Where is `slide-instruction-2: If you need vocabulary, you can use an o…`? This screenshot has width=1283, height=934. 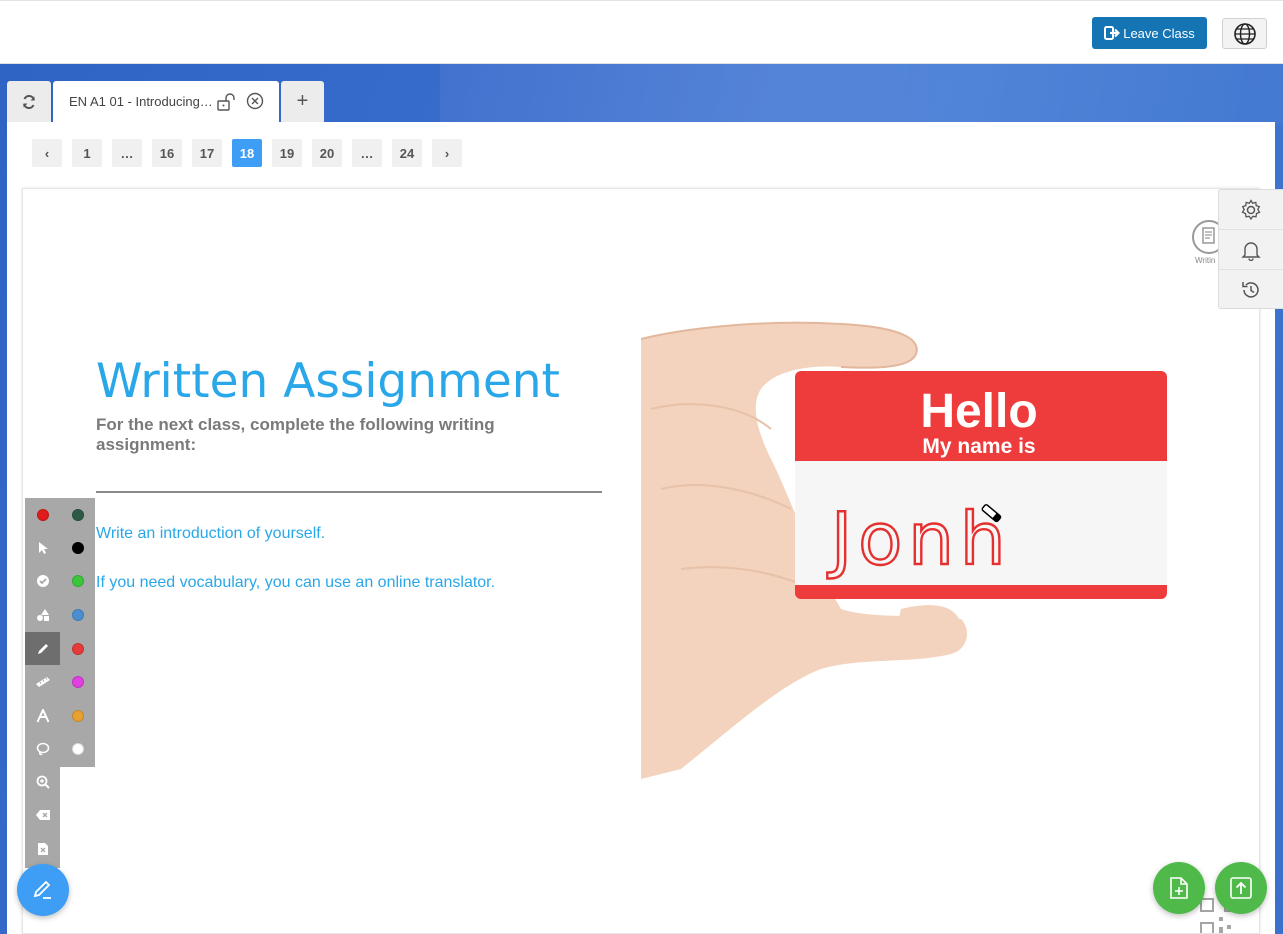
slide-instruction-2: If you need vocabulary, you can use an o… is located at coordinates (296, 582).